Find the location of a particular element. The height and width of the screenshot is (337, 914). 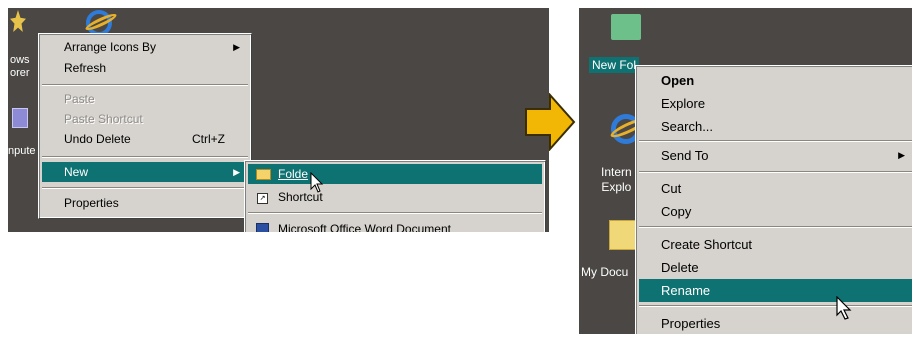

menu-item-label: Send To is located at coordinates (685, 155).